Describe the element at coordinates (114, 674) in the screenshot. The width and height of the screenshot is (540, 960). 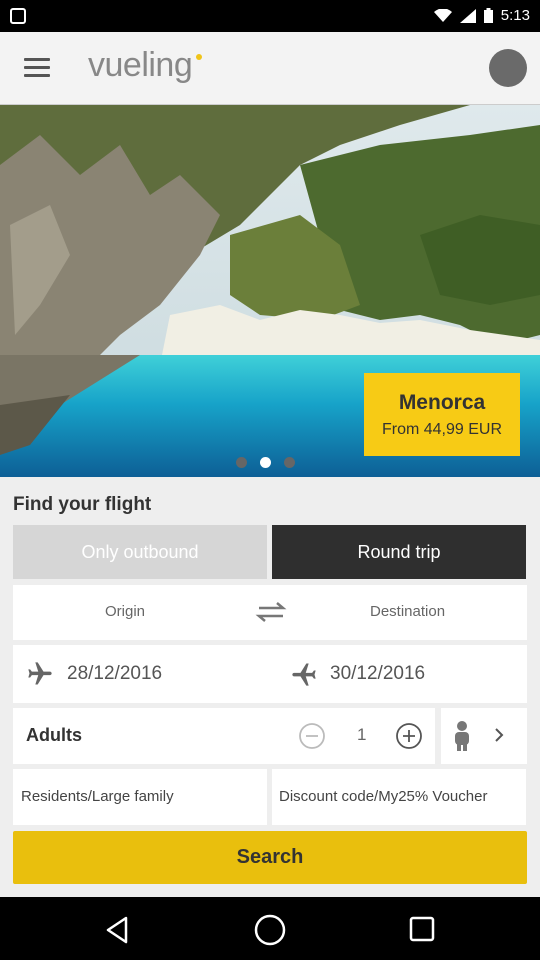
I see `departure-date: 28/12/2016` at that location.